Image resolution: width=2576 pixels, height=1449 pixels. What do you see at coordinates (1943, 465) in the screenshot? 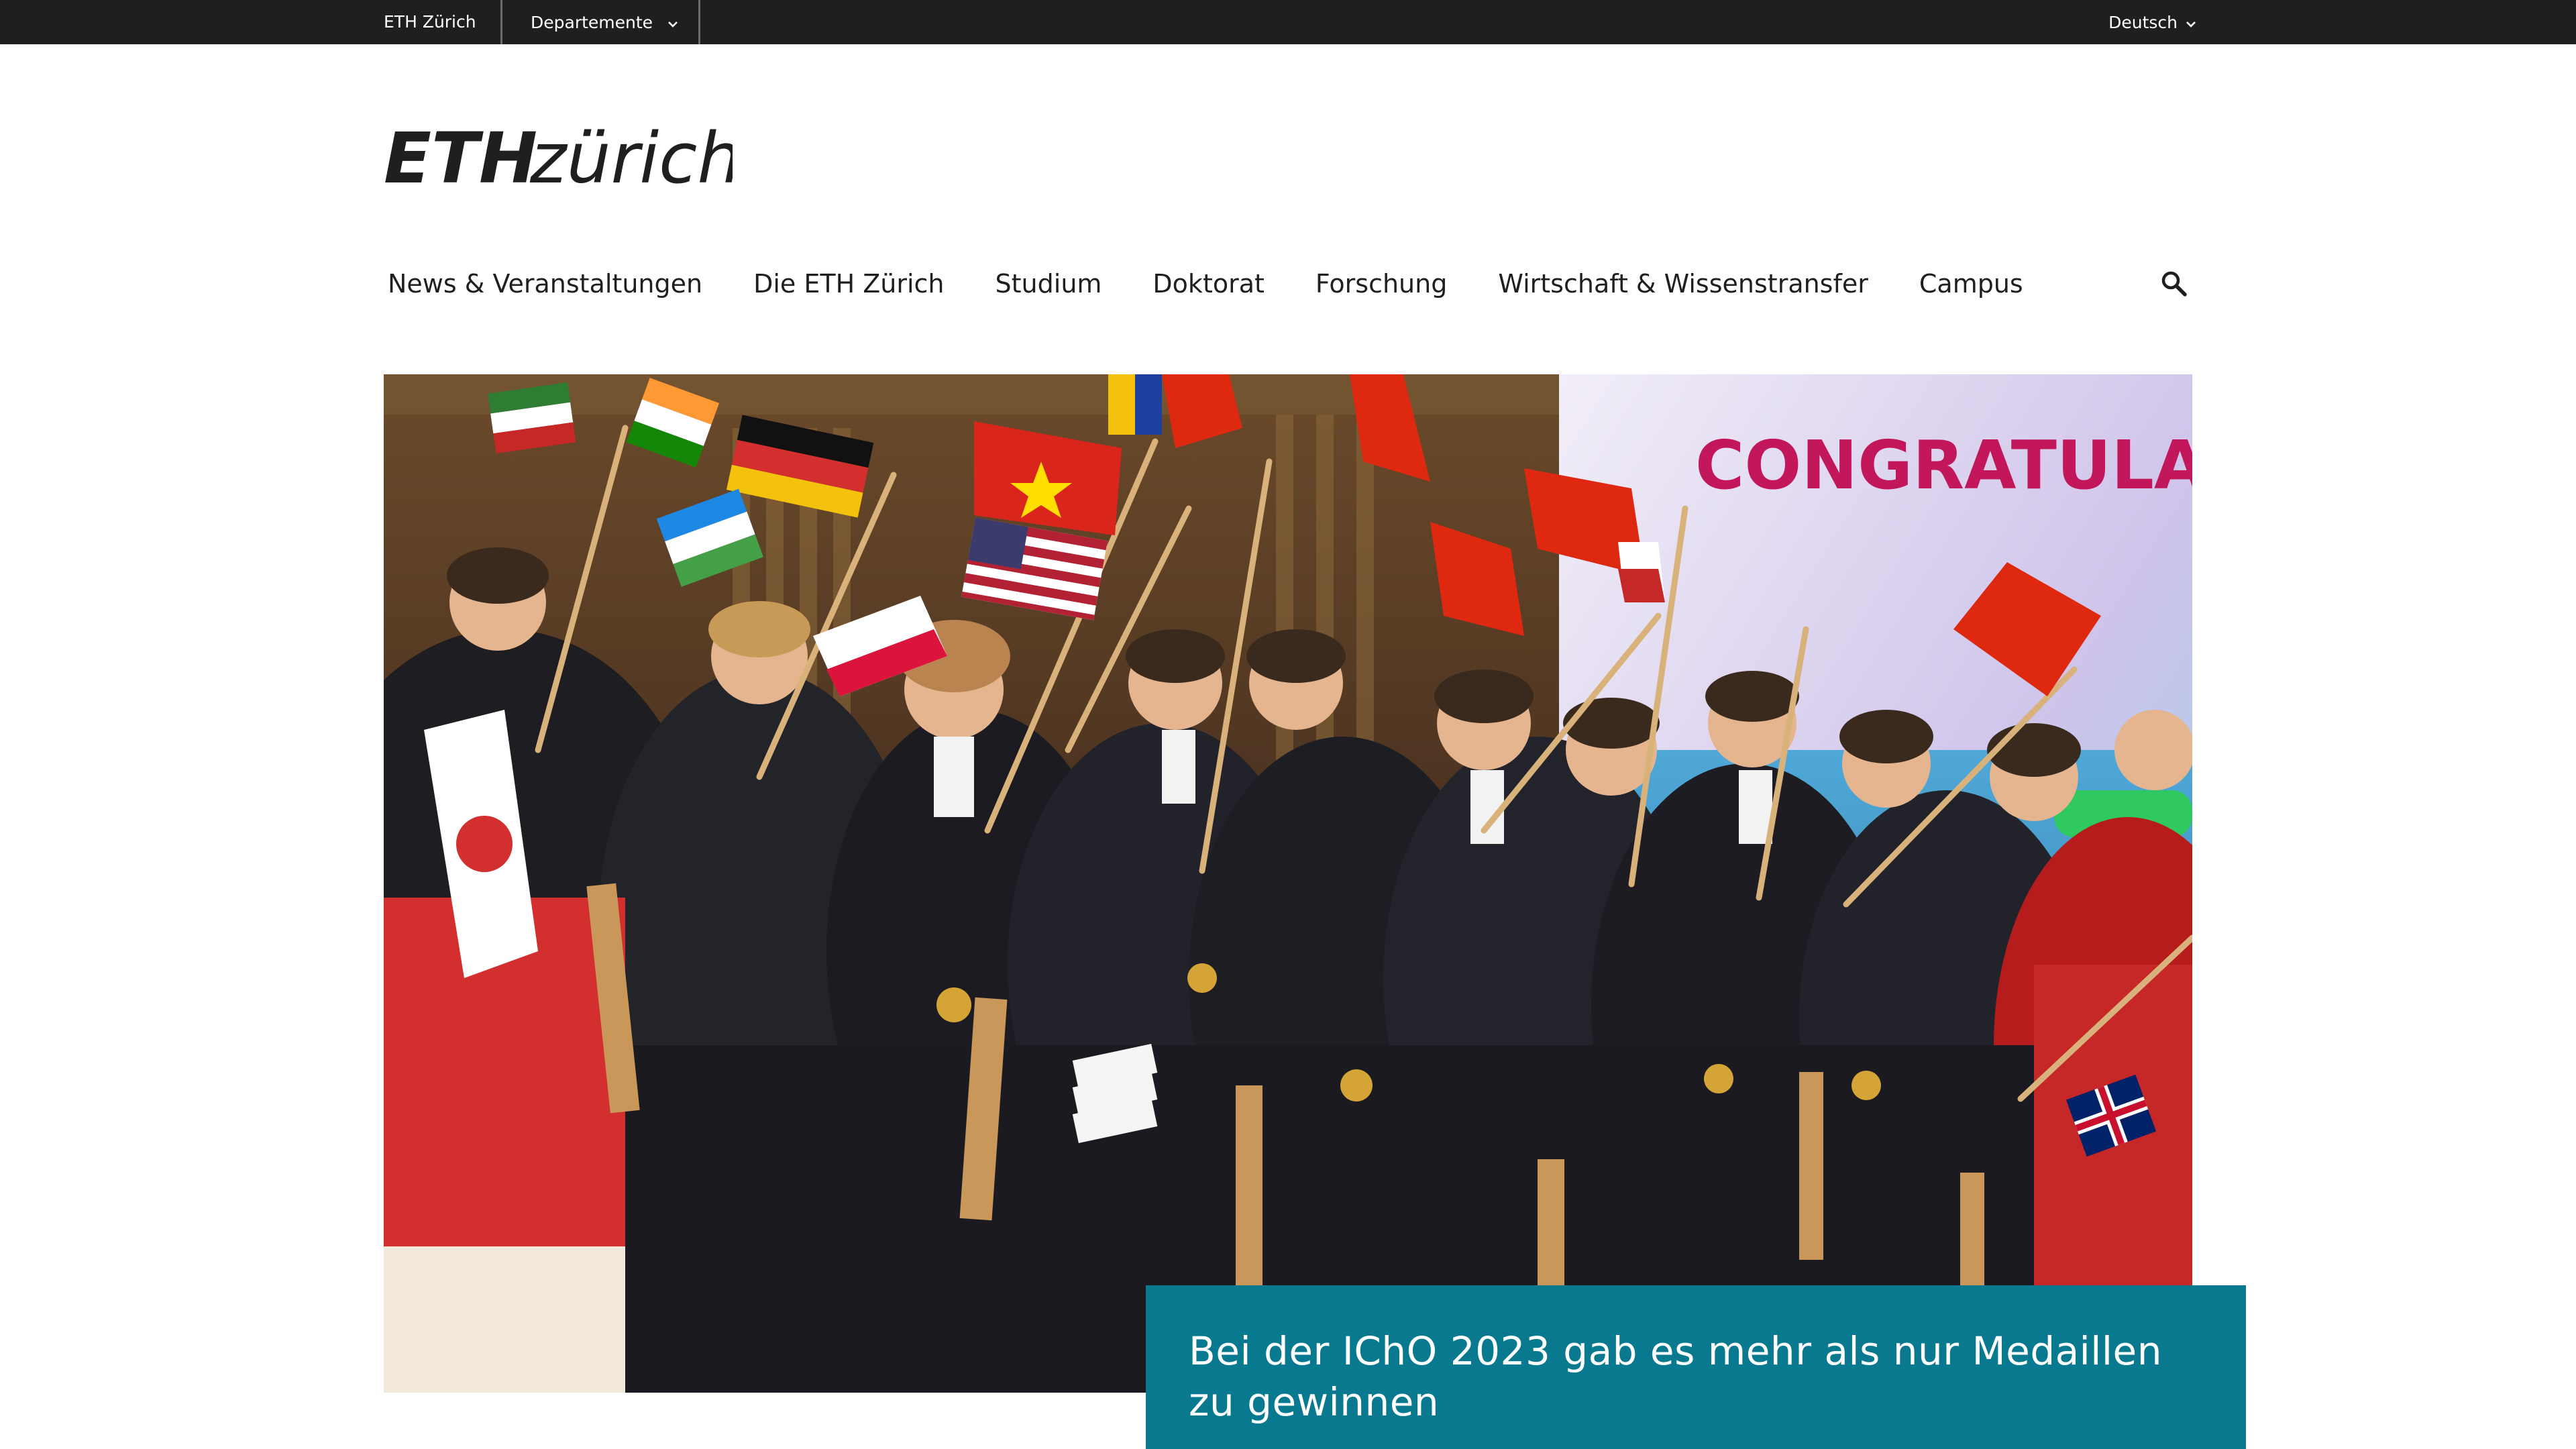
I see `screen-congratulations-text: CONGRATULATIO` at bounding box center [1943, 465].